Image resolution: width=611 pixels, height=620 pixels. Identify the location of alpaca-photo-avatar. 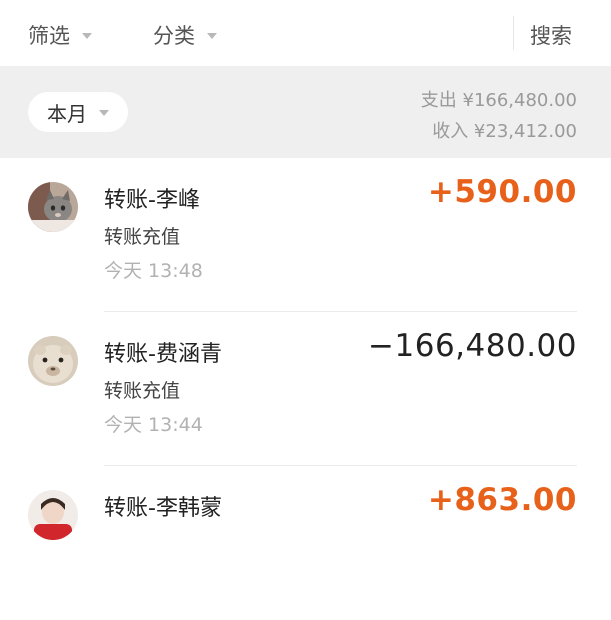
(53, 361).